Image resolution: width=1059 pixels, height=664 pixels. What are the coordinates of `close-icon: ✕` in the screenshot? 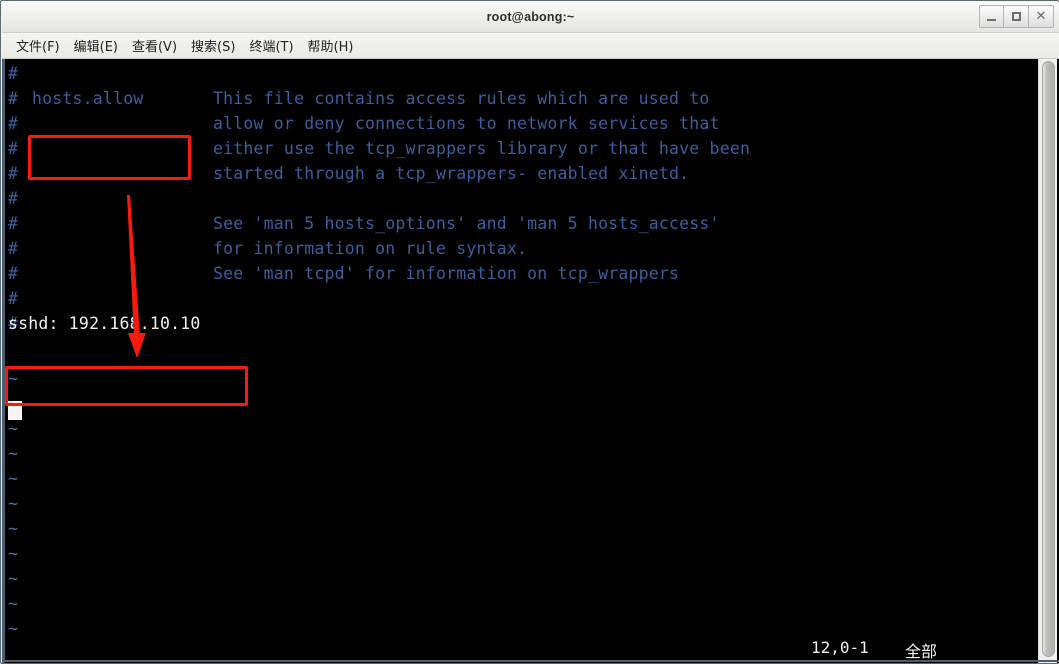 It's located at (1041, 16).